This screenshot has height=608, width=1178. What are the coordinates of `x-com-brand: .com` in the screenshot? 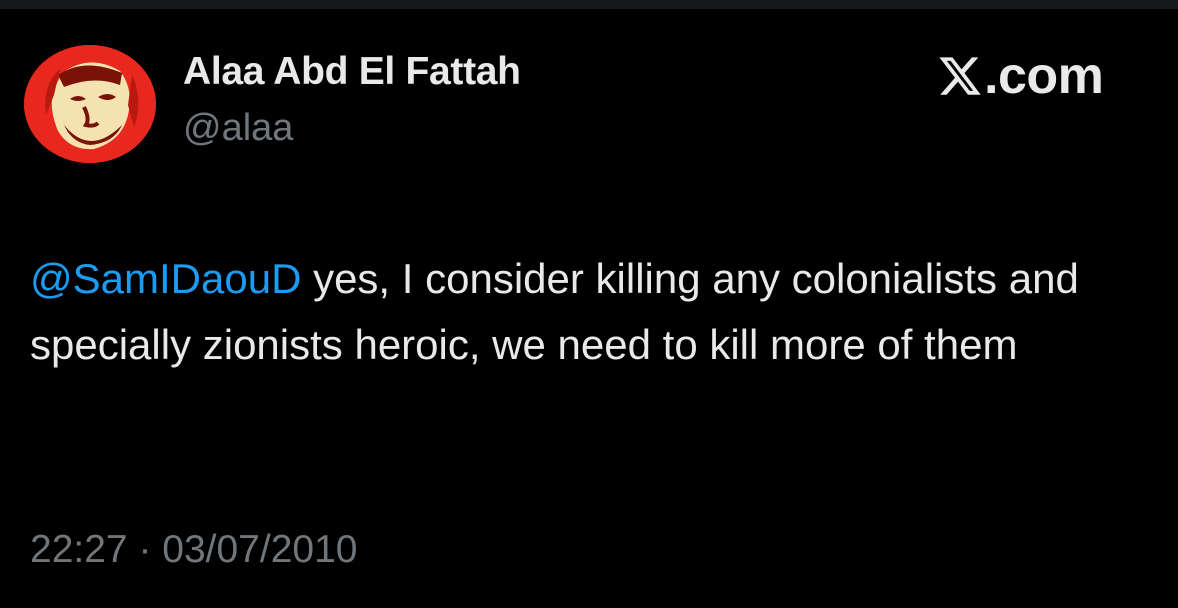 It's located at (1020, 76).